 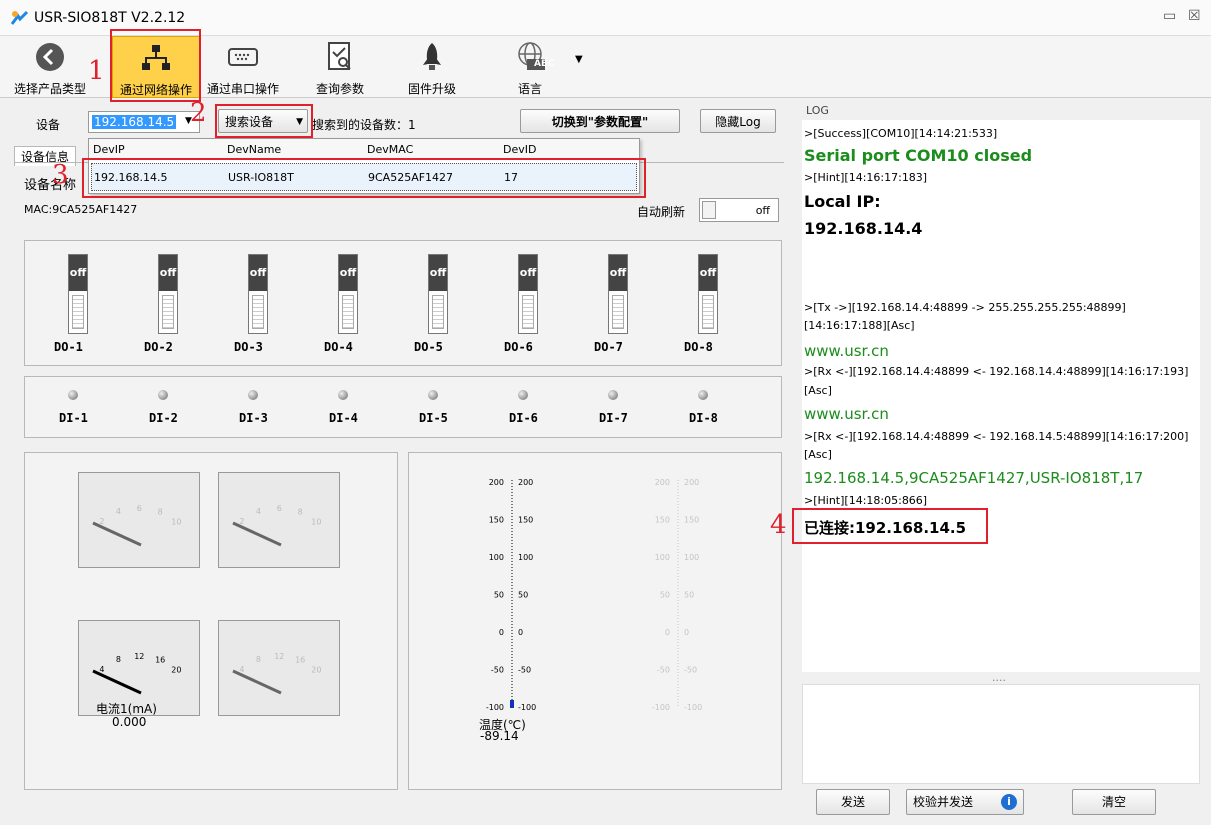 I want to click on analog-meter-1: 2 4 6 8 10, so click(x=139, y=520).